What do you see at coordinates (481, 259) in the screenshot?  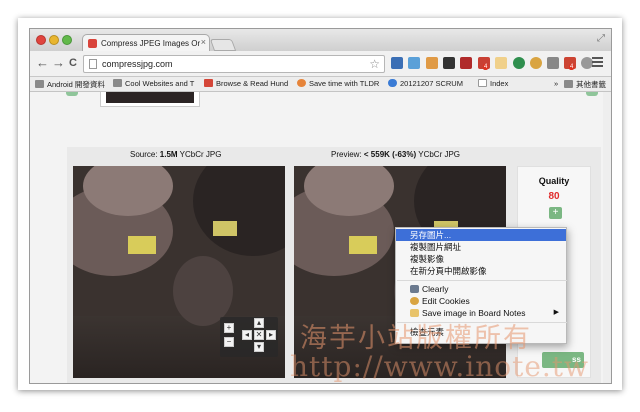 I see `menu-item-copy-image: 複製影像` at bounding box center [481, 259].